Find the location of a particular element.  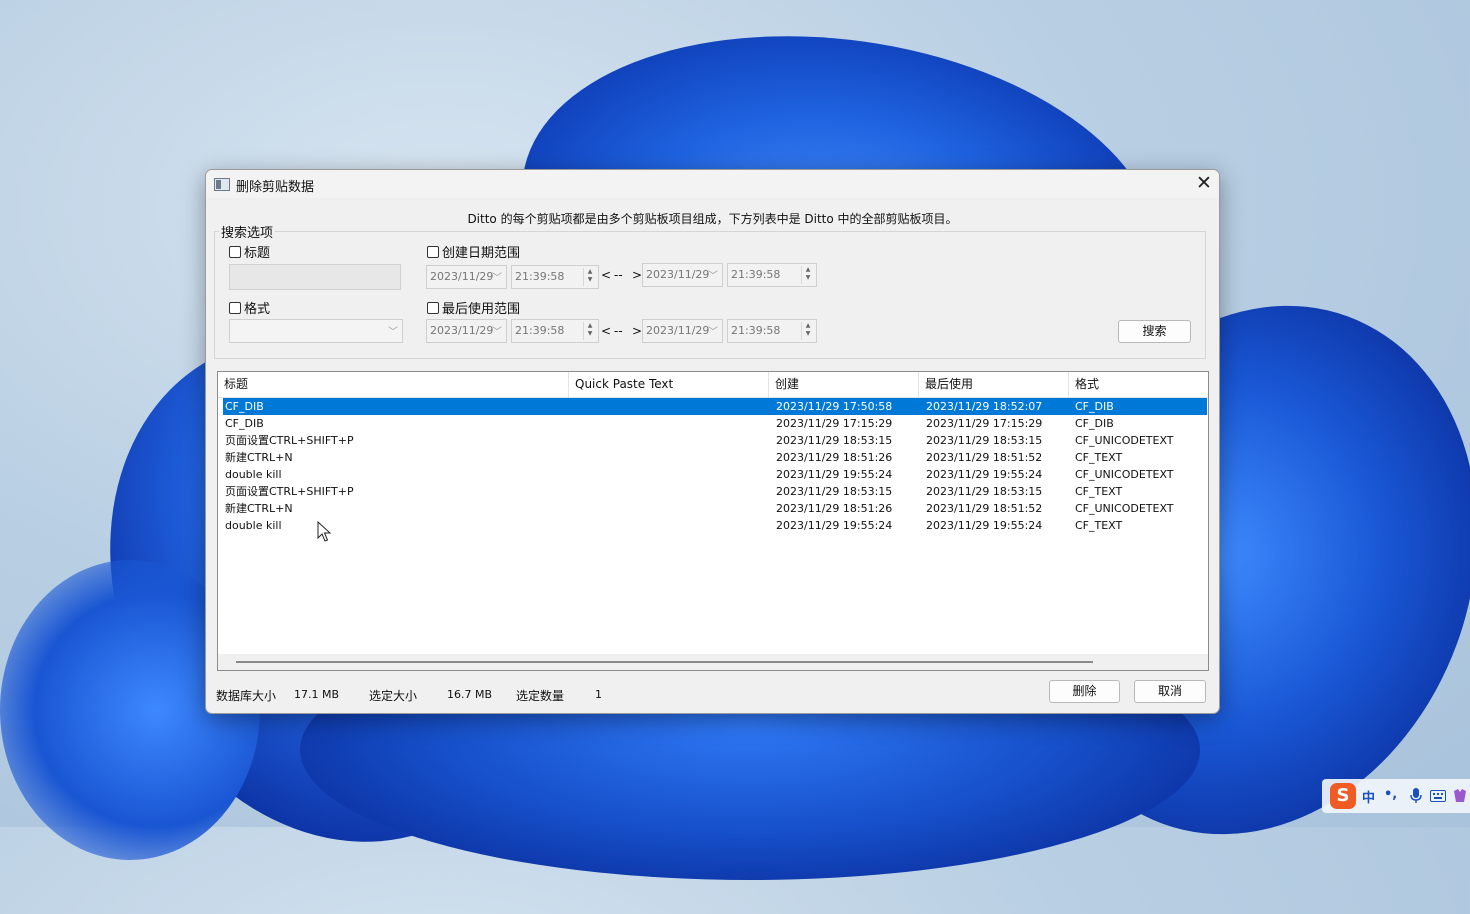

created-from-time-spinner: 21:39:58 ▲ ▼ is located at coordinates (555, 277).